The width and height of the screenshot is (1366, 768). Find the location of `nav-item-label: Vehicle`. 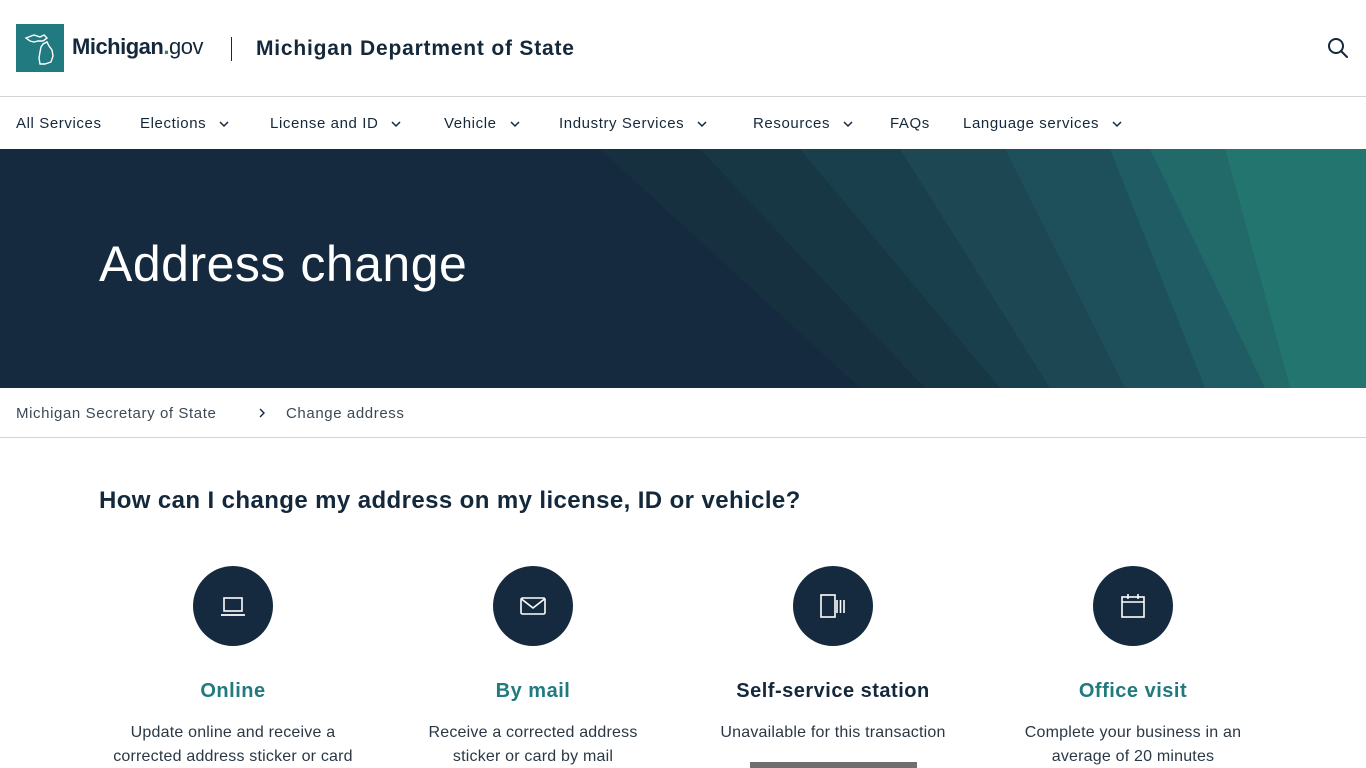

nav-item-label: Vehicle is located at coordinates (470, 123).